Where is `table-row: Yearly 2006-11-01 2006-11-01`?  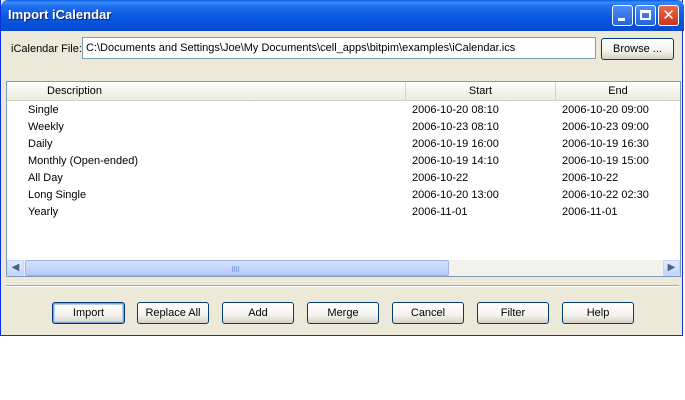 table-row: Yearly 2006-11-01 2006-11-01 is located at coordinates (343, 212).